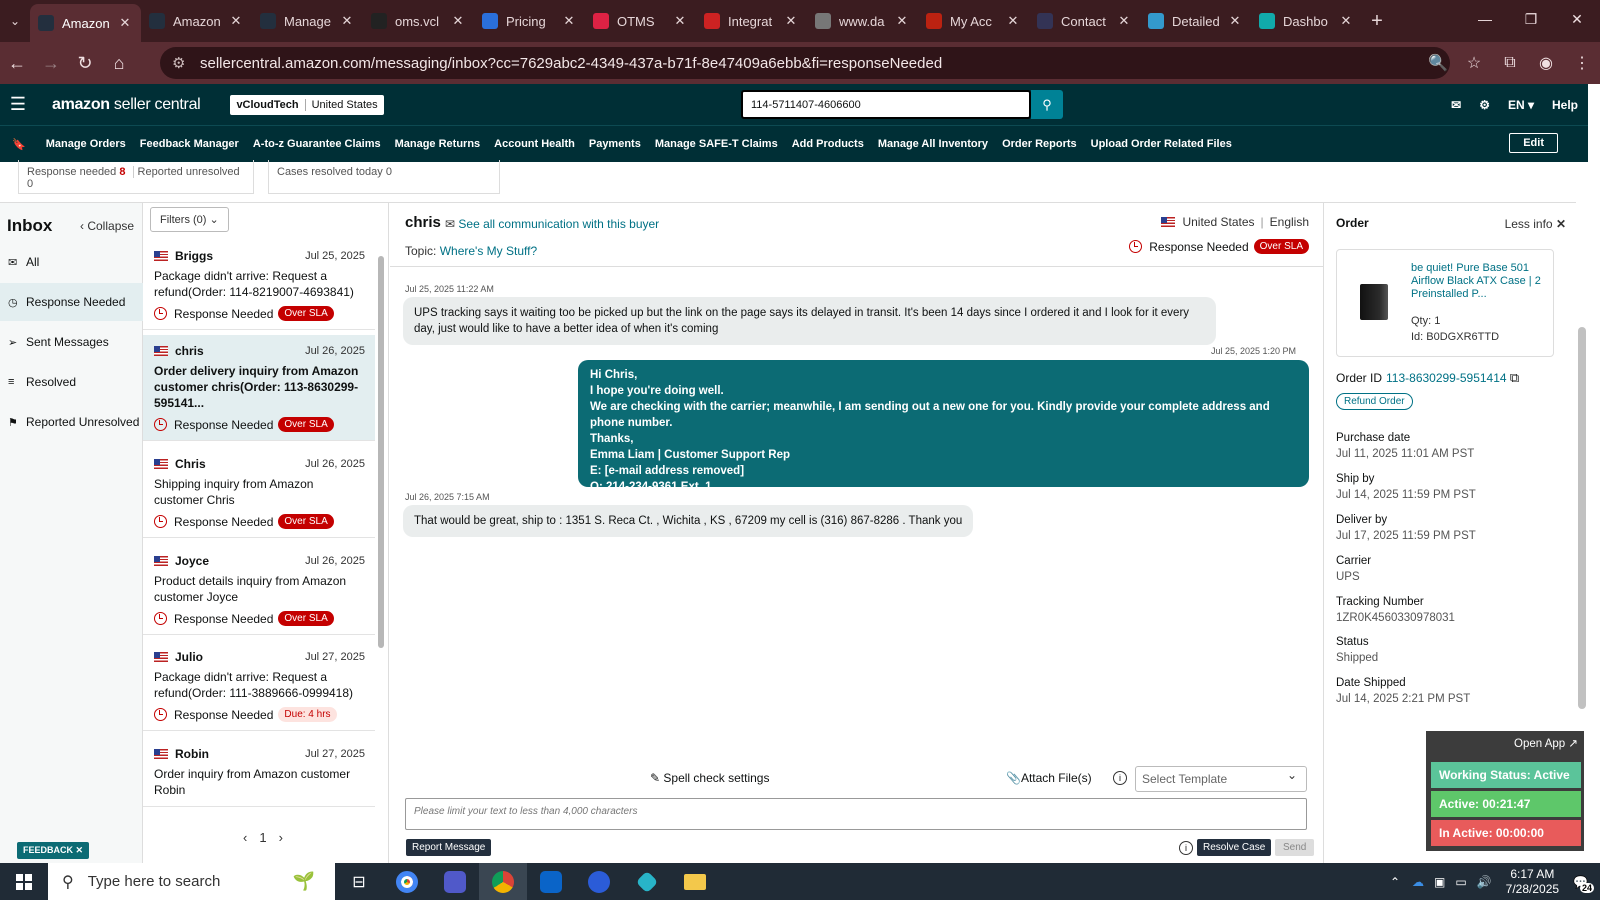 The width and height of the screenshot is (1600, 900). Describe the element at coordinates (1582, 63) in the screenshot. I see `menu-dots-icon: ⋮` at that location.